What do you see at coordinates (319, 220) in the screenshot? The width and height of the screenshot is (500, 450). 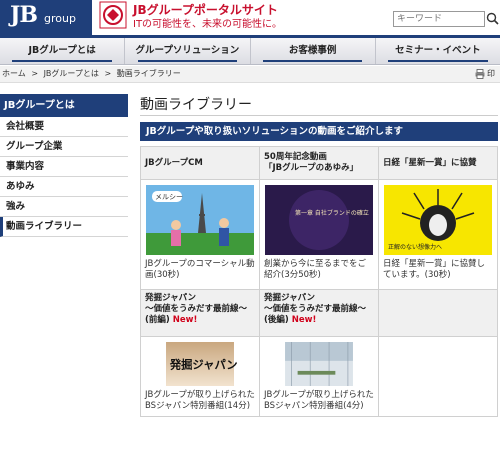 I see `video-thumbnail-50th: 第一章 自社ブランドの確立` at bounding box center [319, 220].